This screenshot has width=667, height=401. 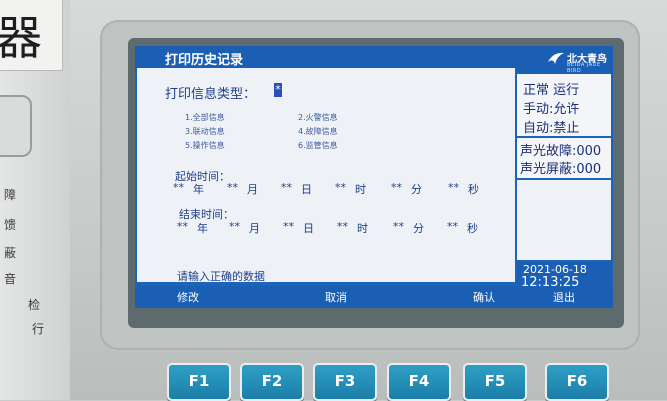 I want to click on status-running: 正常 运行, so click(x=551, y=90).